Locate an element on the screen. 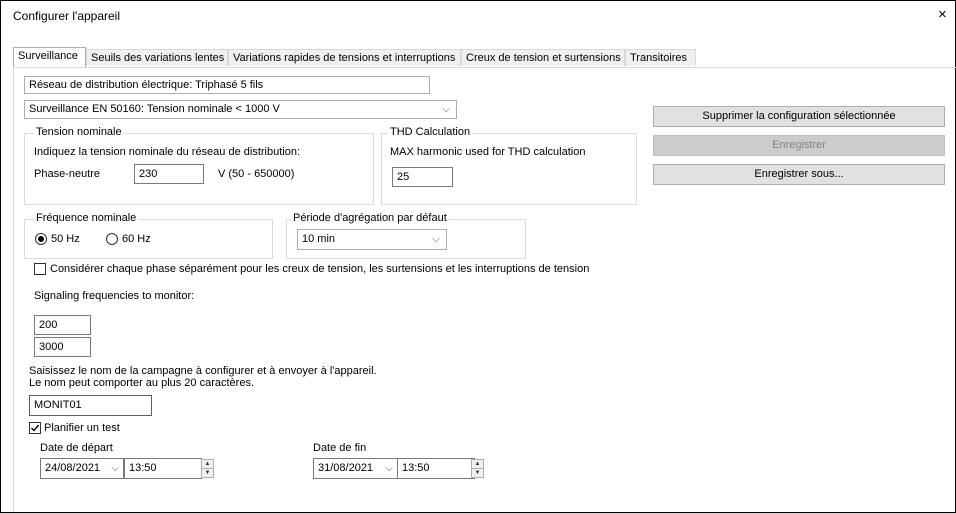 The height and width of the screenshot is (513, 956). end-date-value: 31/08/2021 is located at coordinates (346, 468).